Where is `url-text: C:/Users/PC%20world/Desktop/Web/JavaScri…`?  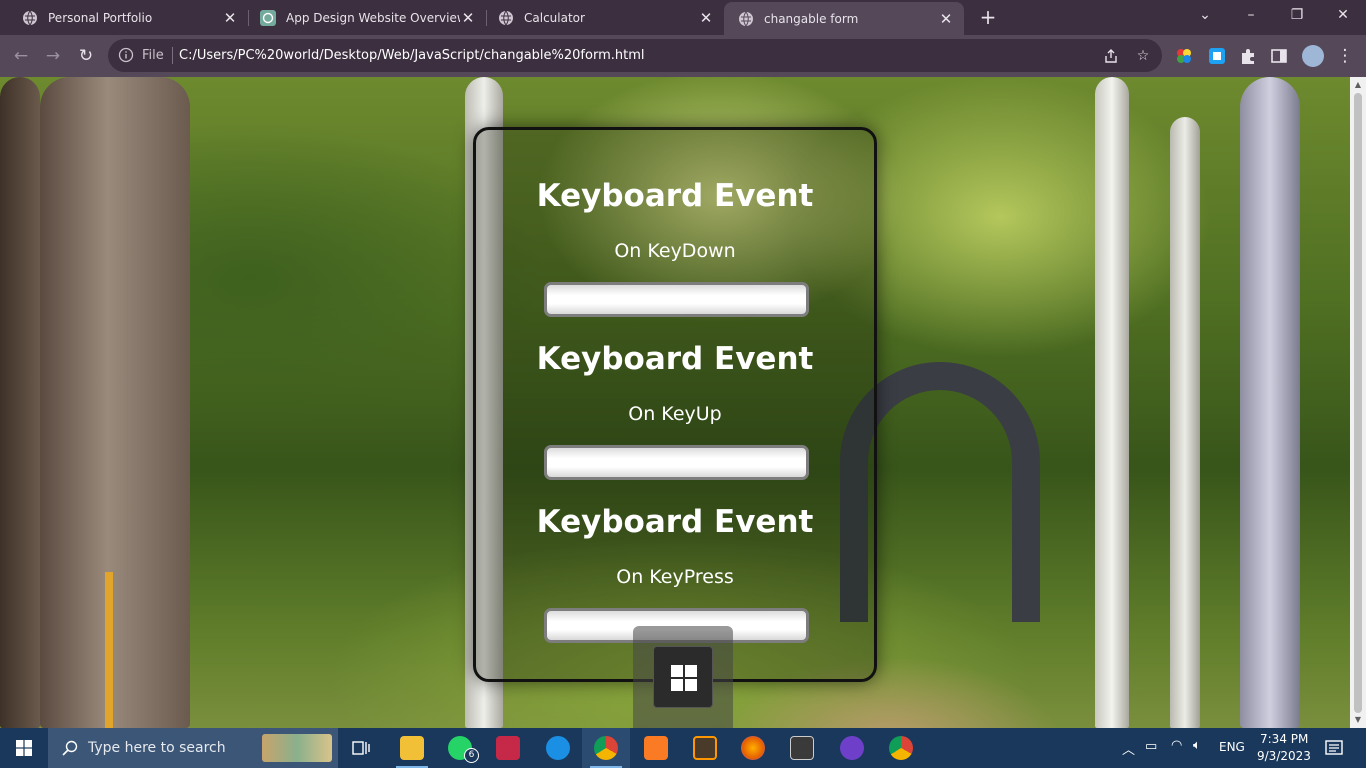 url-text: C:/Users/PC%20world/Desktop/Web/JavaScri… is located at coordinates (412, 55).